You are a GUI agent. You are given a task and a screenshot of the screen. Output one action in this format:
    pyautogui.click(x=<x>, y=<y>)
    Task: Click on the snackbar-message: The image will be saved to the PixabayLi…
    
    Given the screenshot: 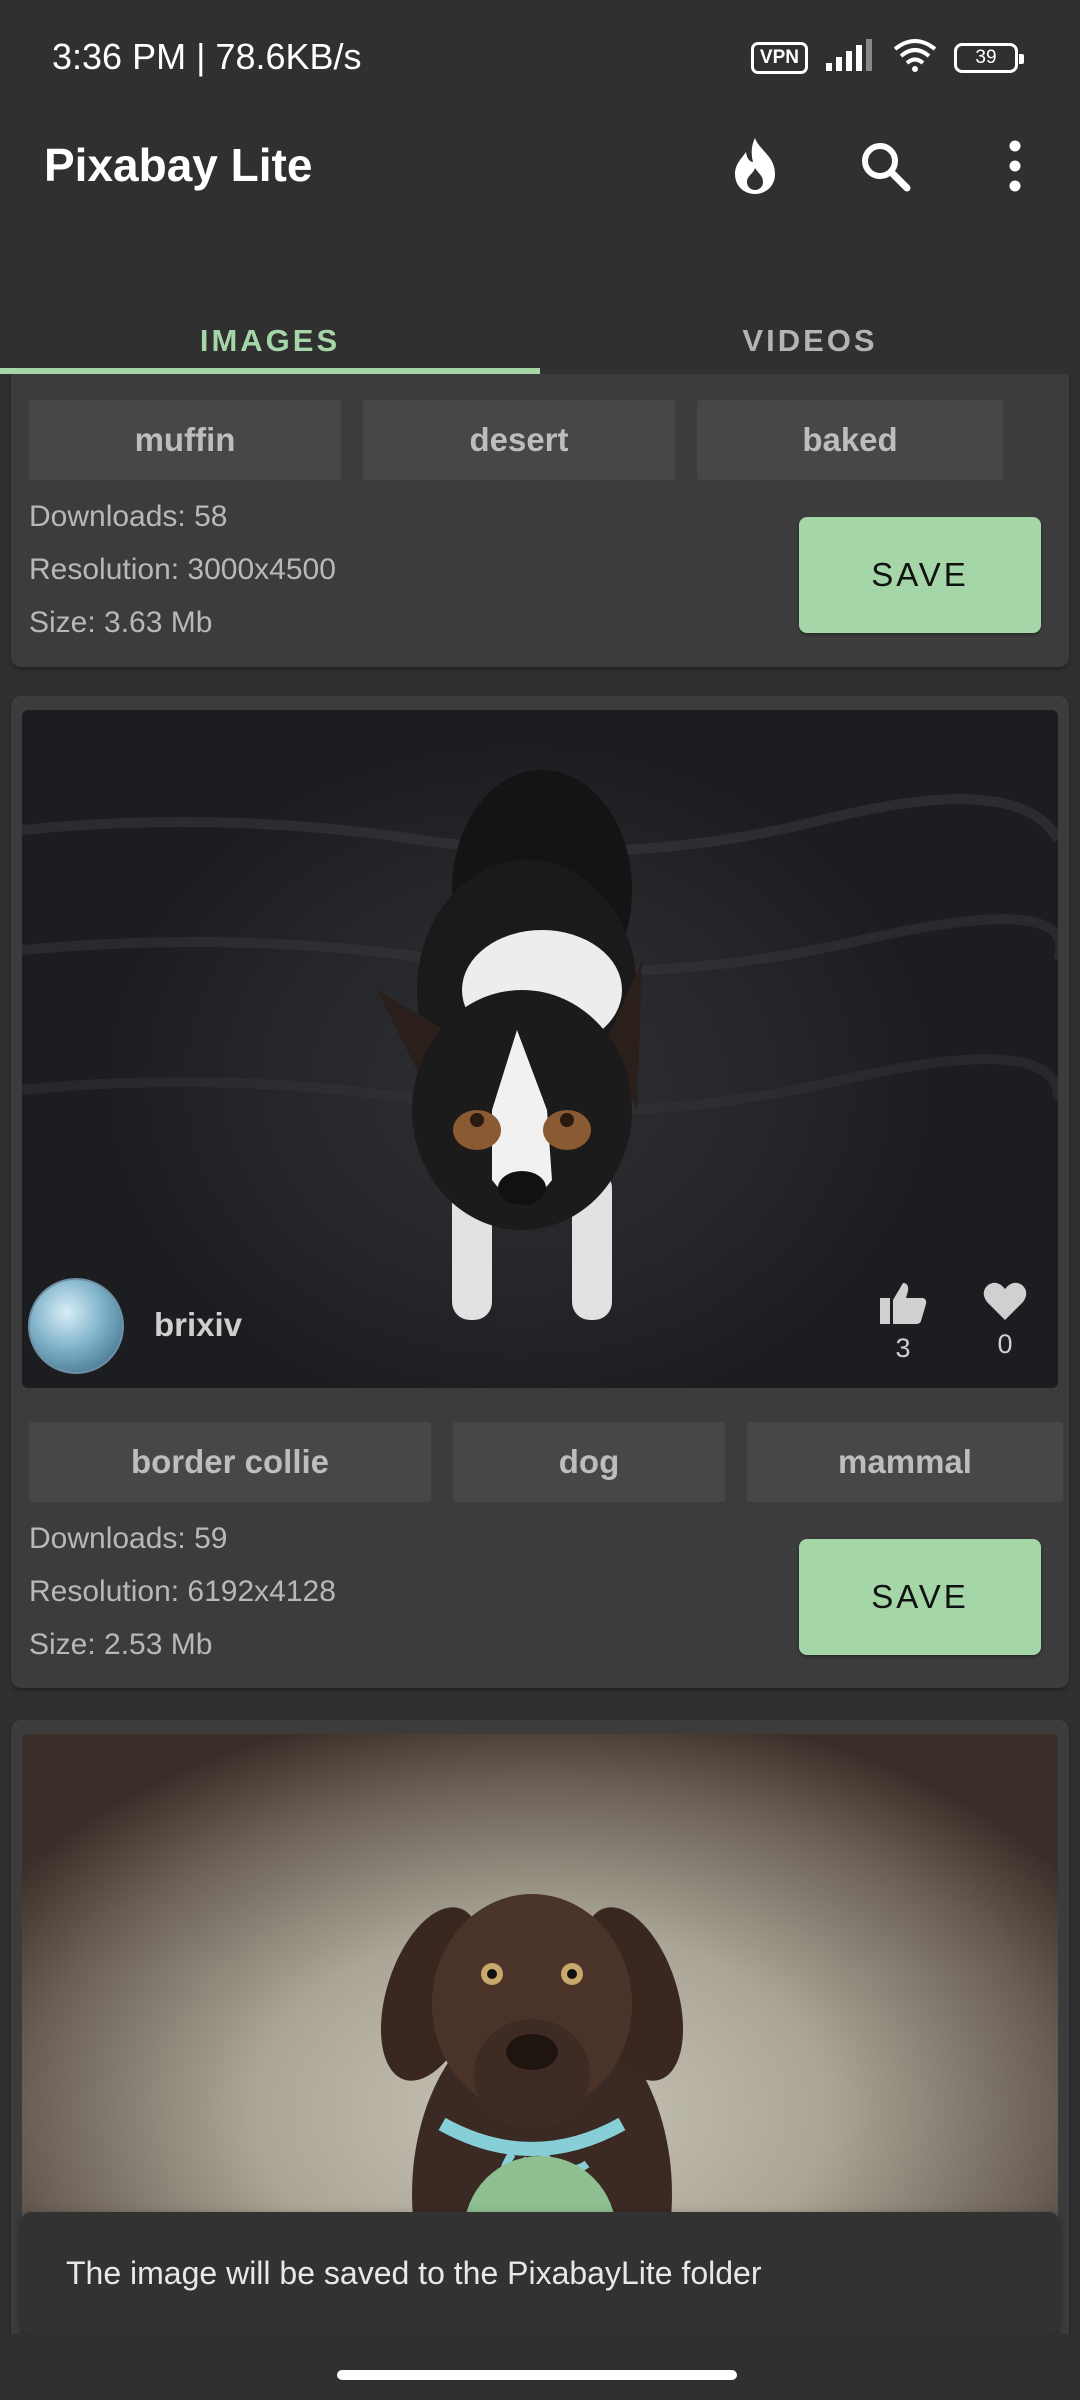 What is the action you would take?
    pyautogui.click(x=414, y=2272)
    